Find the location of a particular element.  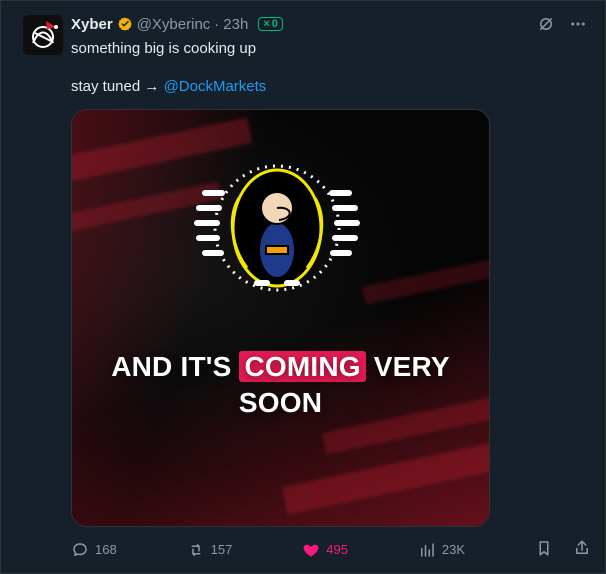

xyber-logo-icon is located at coordinates (43, 35).